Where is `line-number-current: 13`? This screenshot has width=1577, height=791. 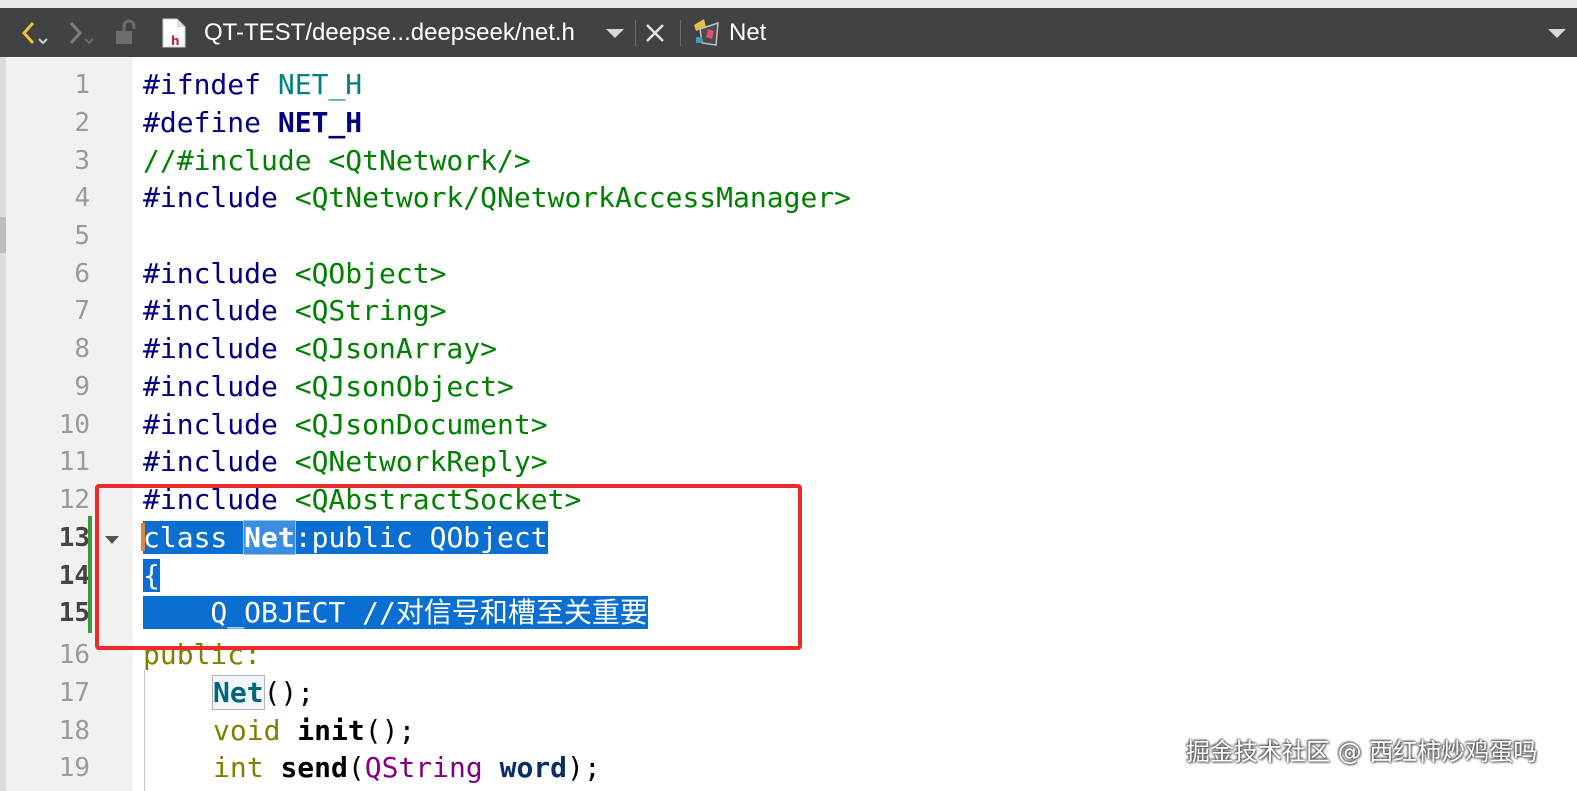 line-number-current: 13 is located at coordinates (74, 538).